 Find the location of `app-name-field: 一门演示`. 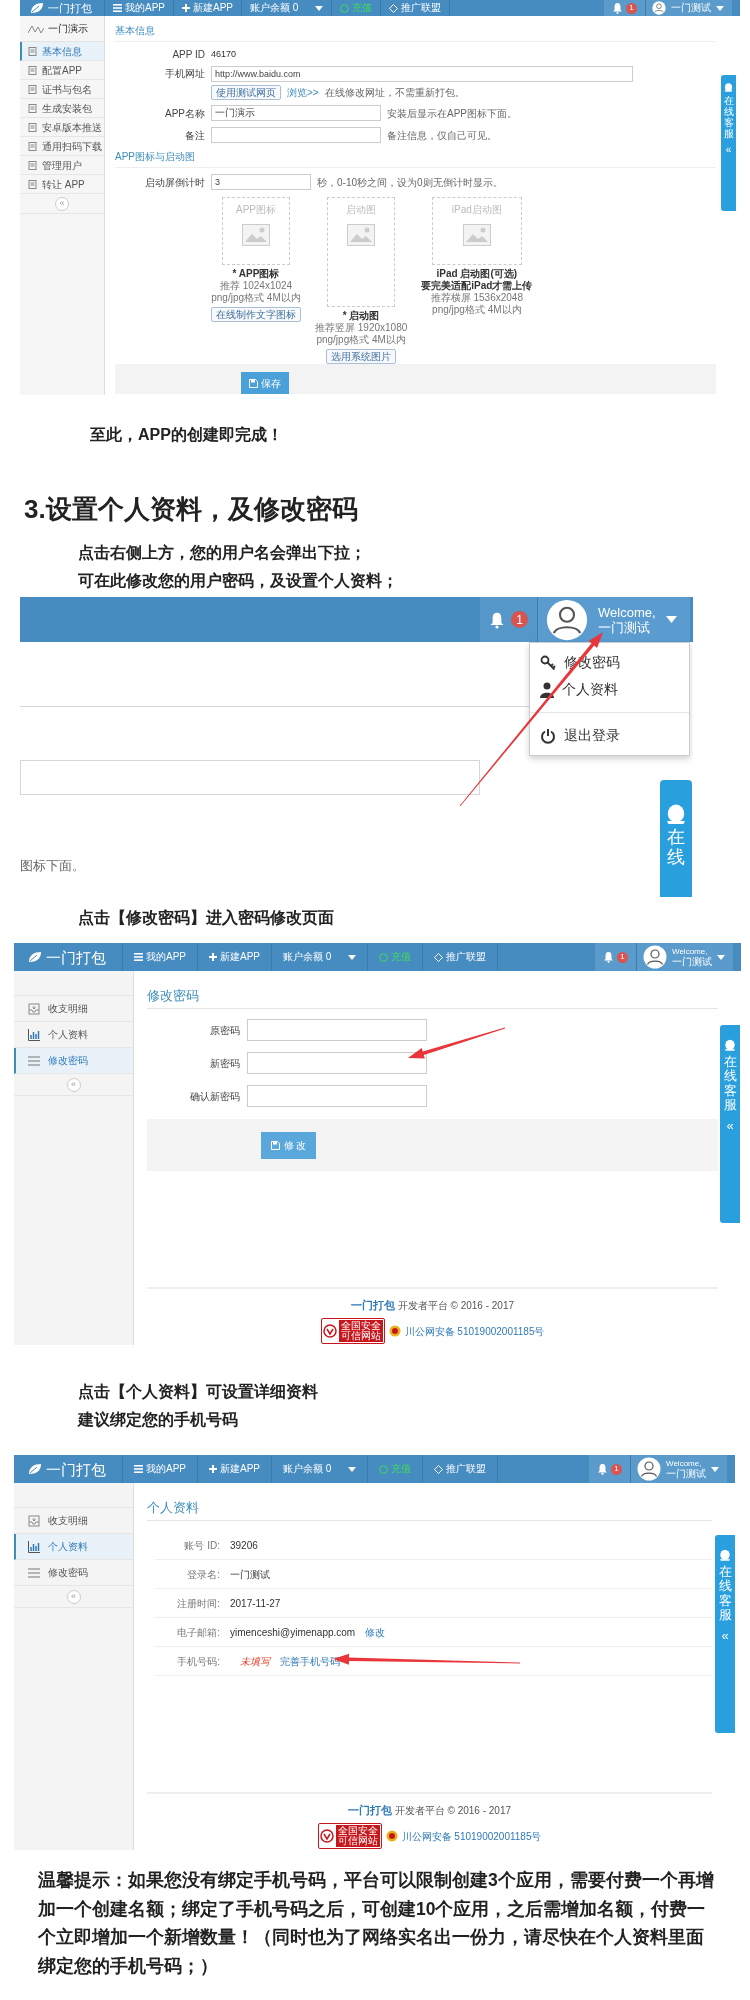

app-name-field: 一门演示 is located at coordinates (296, 113).